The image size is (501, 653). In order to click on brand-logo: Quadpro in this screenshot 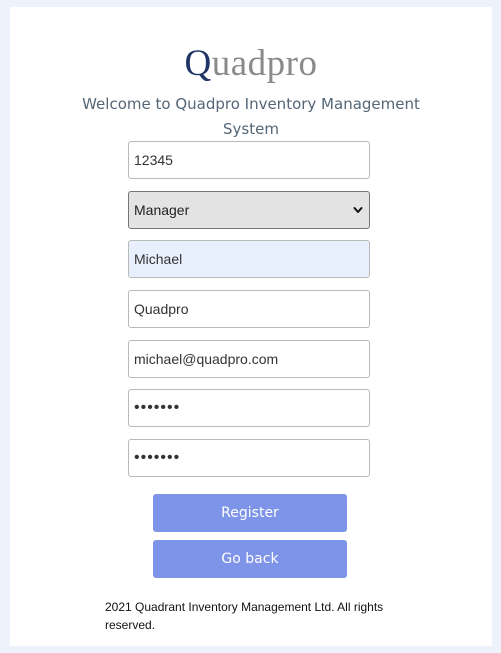, I will do `click(251, 64)`.